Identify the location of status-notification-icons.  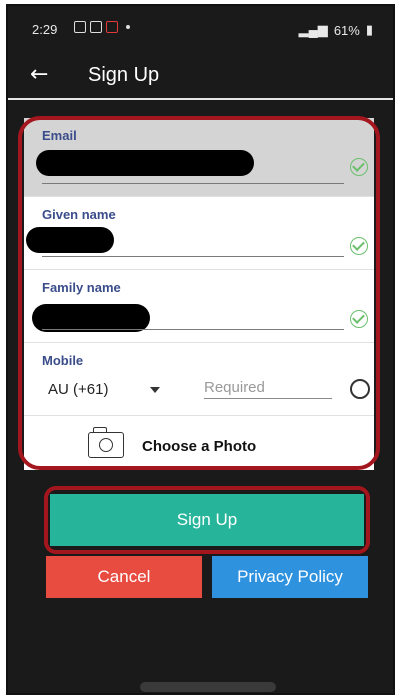
(102, 27).